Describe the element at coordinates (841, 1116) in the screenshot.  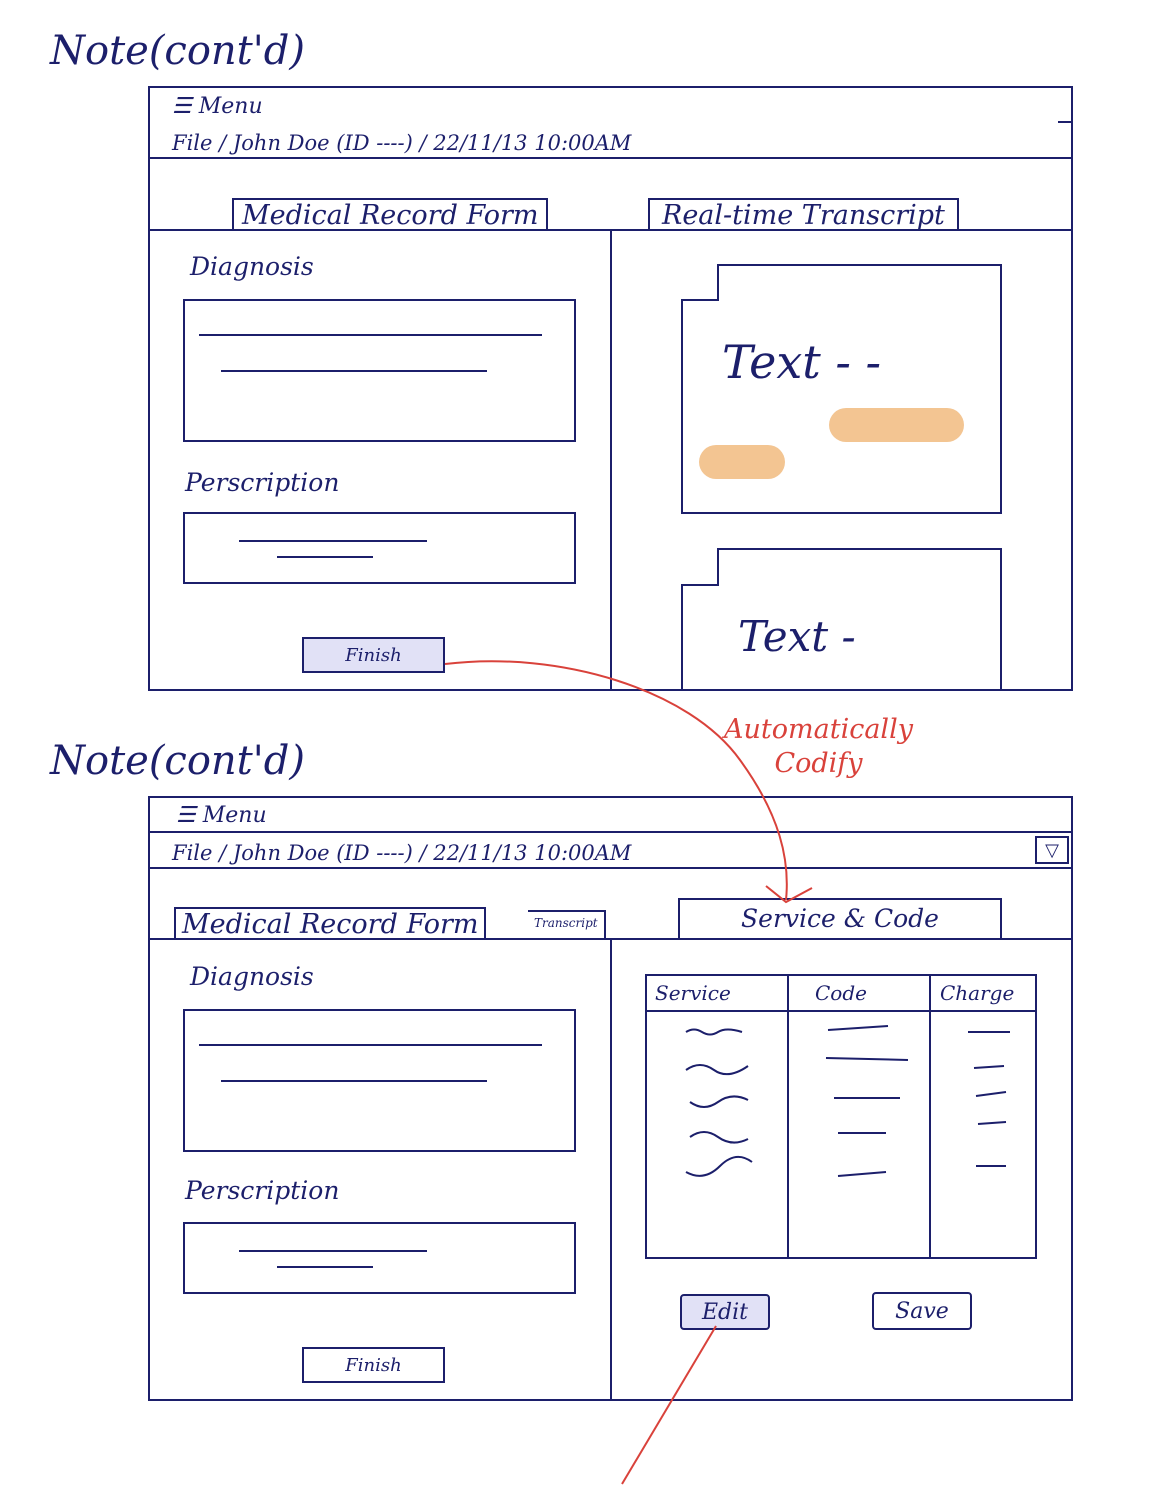
I see `service-code-table` at that location.